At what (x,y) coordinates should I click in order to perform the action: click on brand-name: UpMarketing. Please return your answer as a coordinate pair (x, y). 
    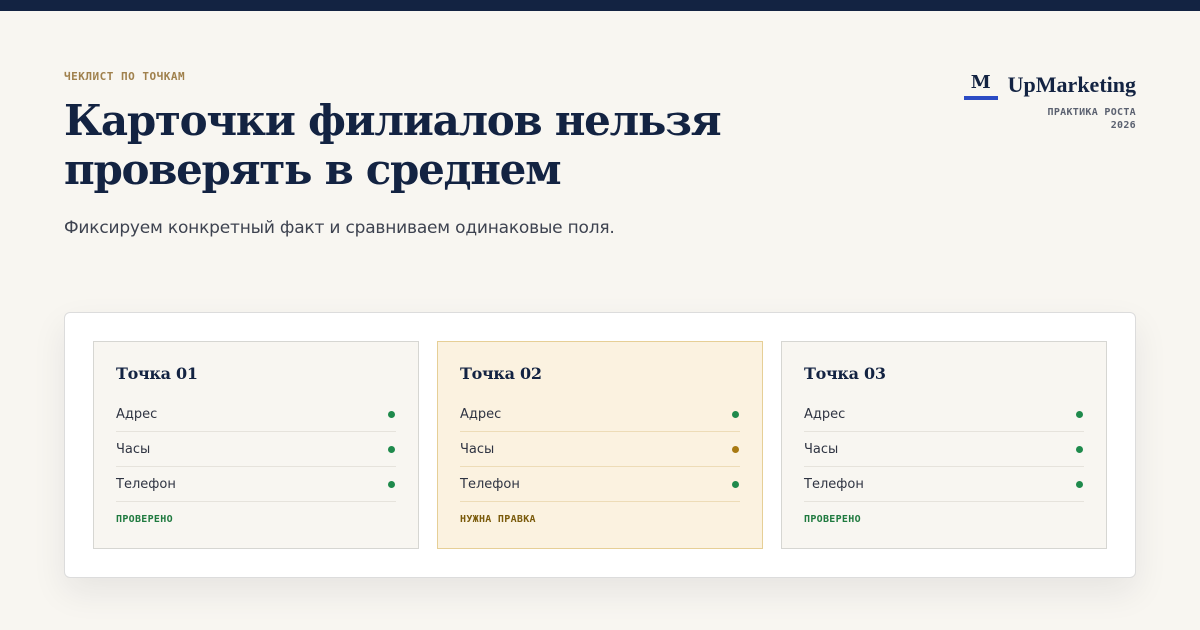
    Looking at the image, I should click on (1071, 84).